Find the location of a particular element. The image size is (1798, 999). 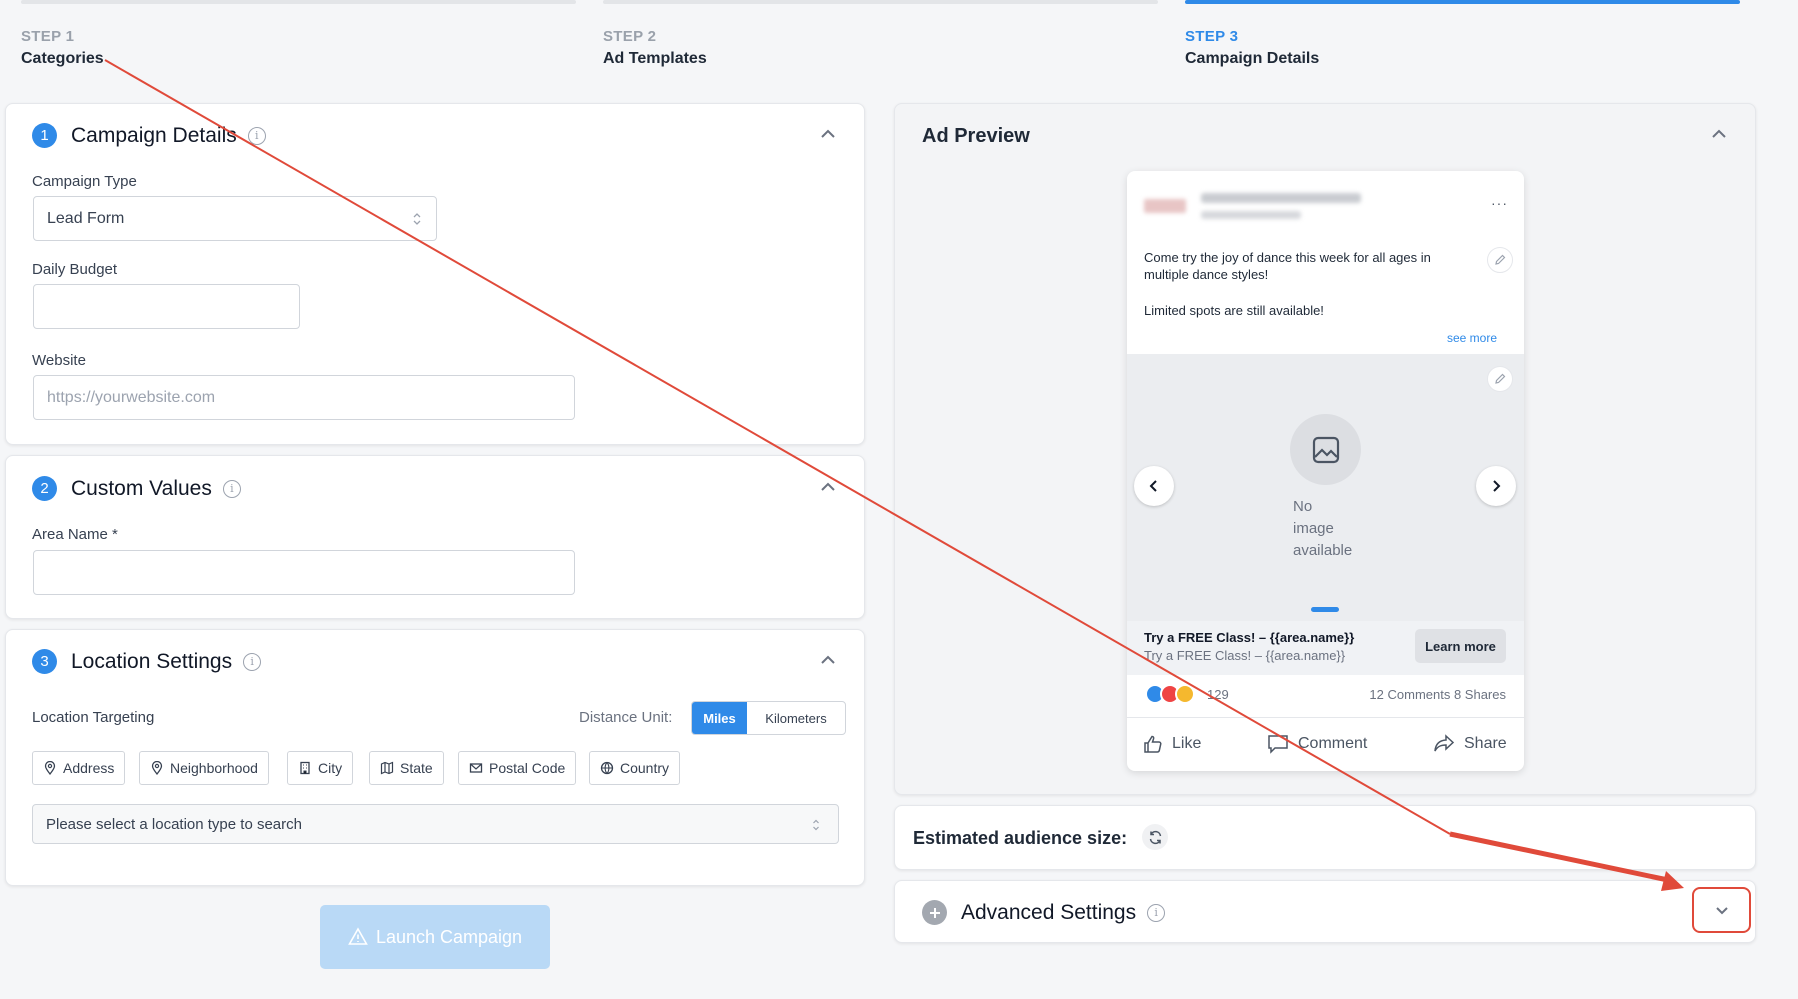

section-number: 2 is located at coordinates (44, 488).